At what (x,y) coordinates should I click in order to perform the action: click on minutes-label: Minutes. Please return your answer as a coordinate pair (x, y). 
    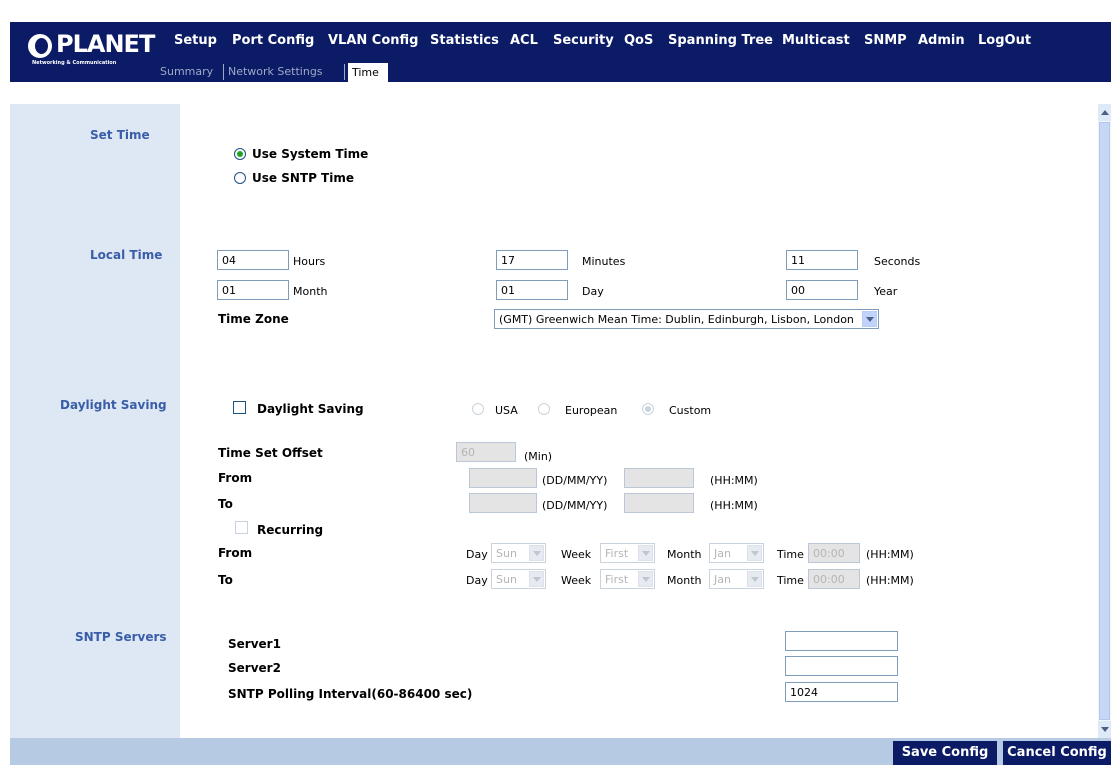
    Looking at the image, I should click on (604, 261).